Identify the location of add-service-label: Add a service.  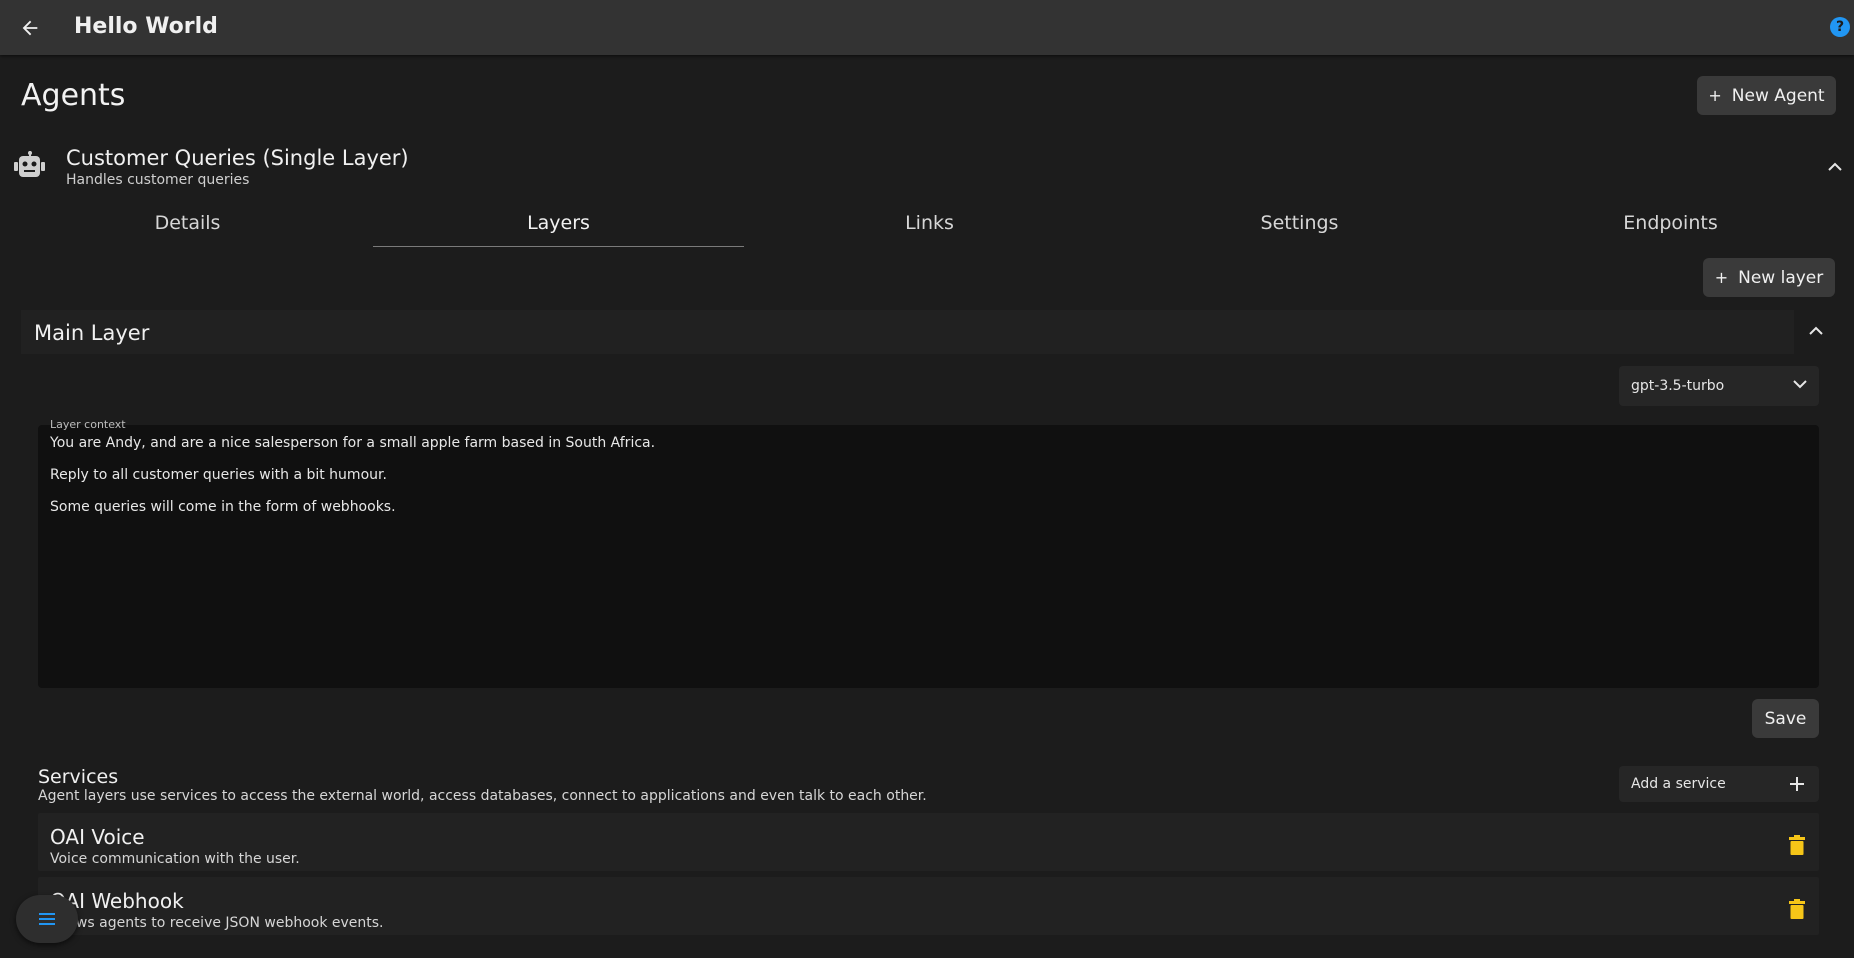
(1678, 784).